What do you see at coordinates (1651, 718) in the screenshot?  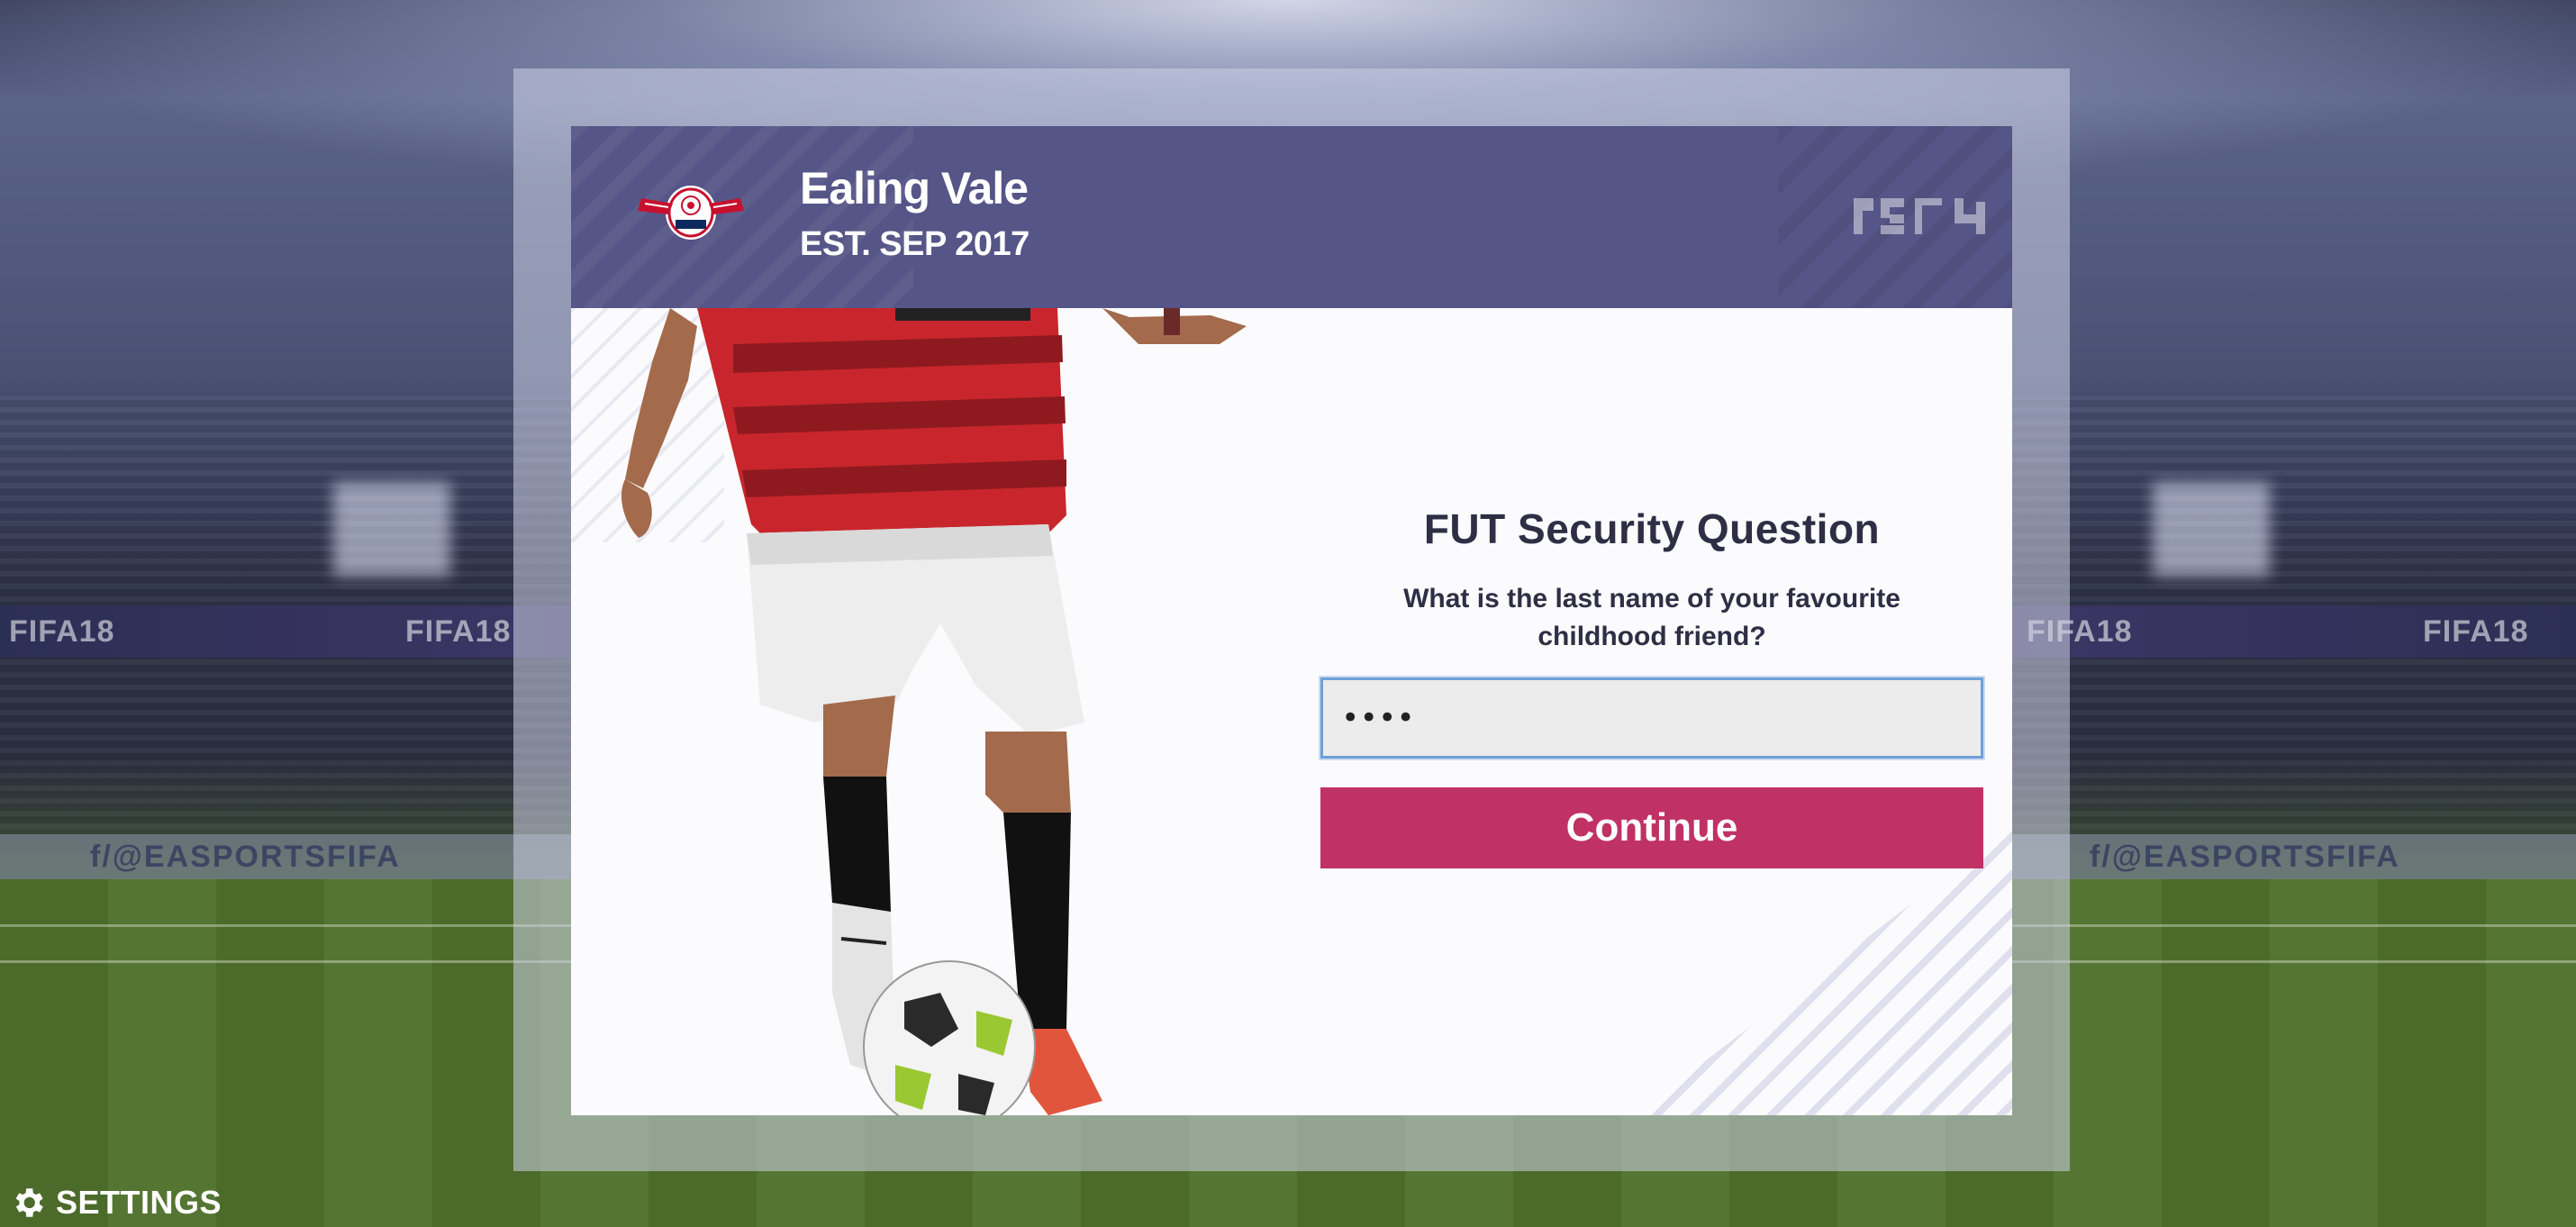 I see `answer-input` at bounding box center [1651, 718].